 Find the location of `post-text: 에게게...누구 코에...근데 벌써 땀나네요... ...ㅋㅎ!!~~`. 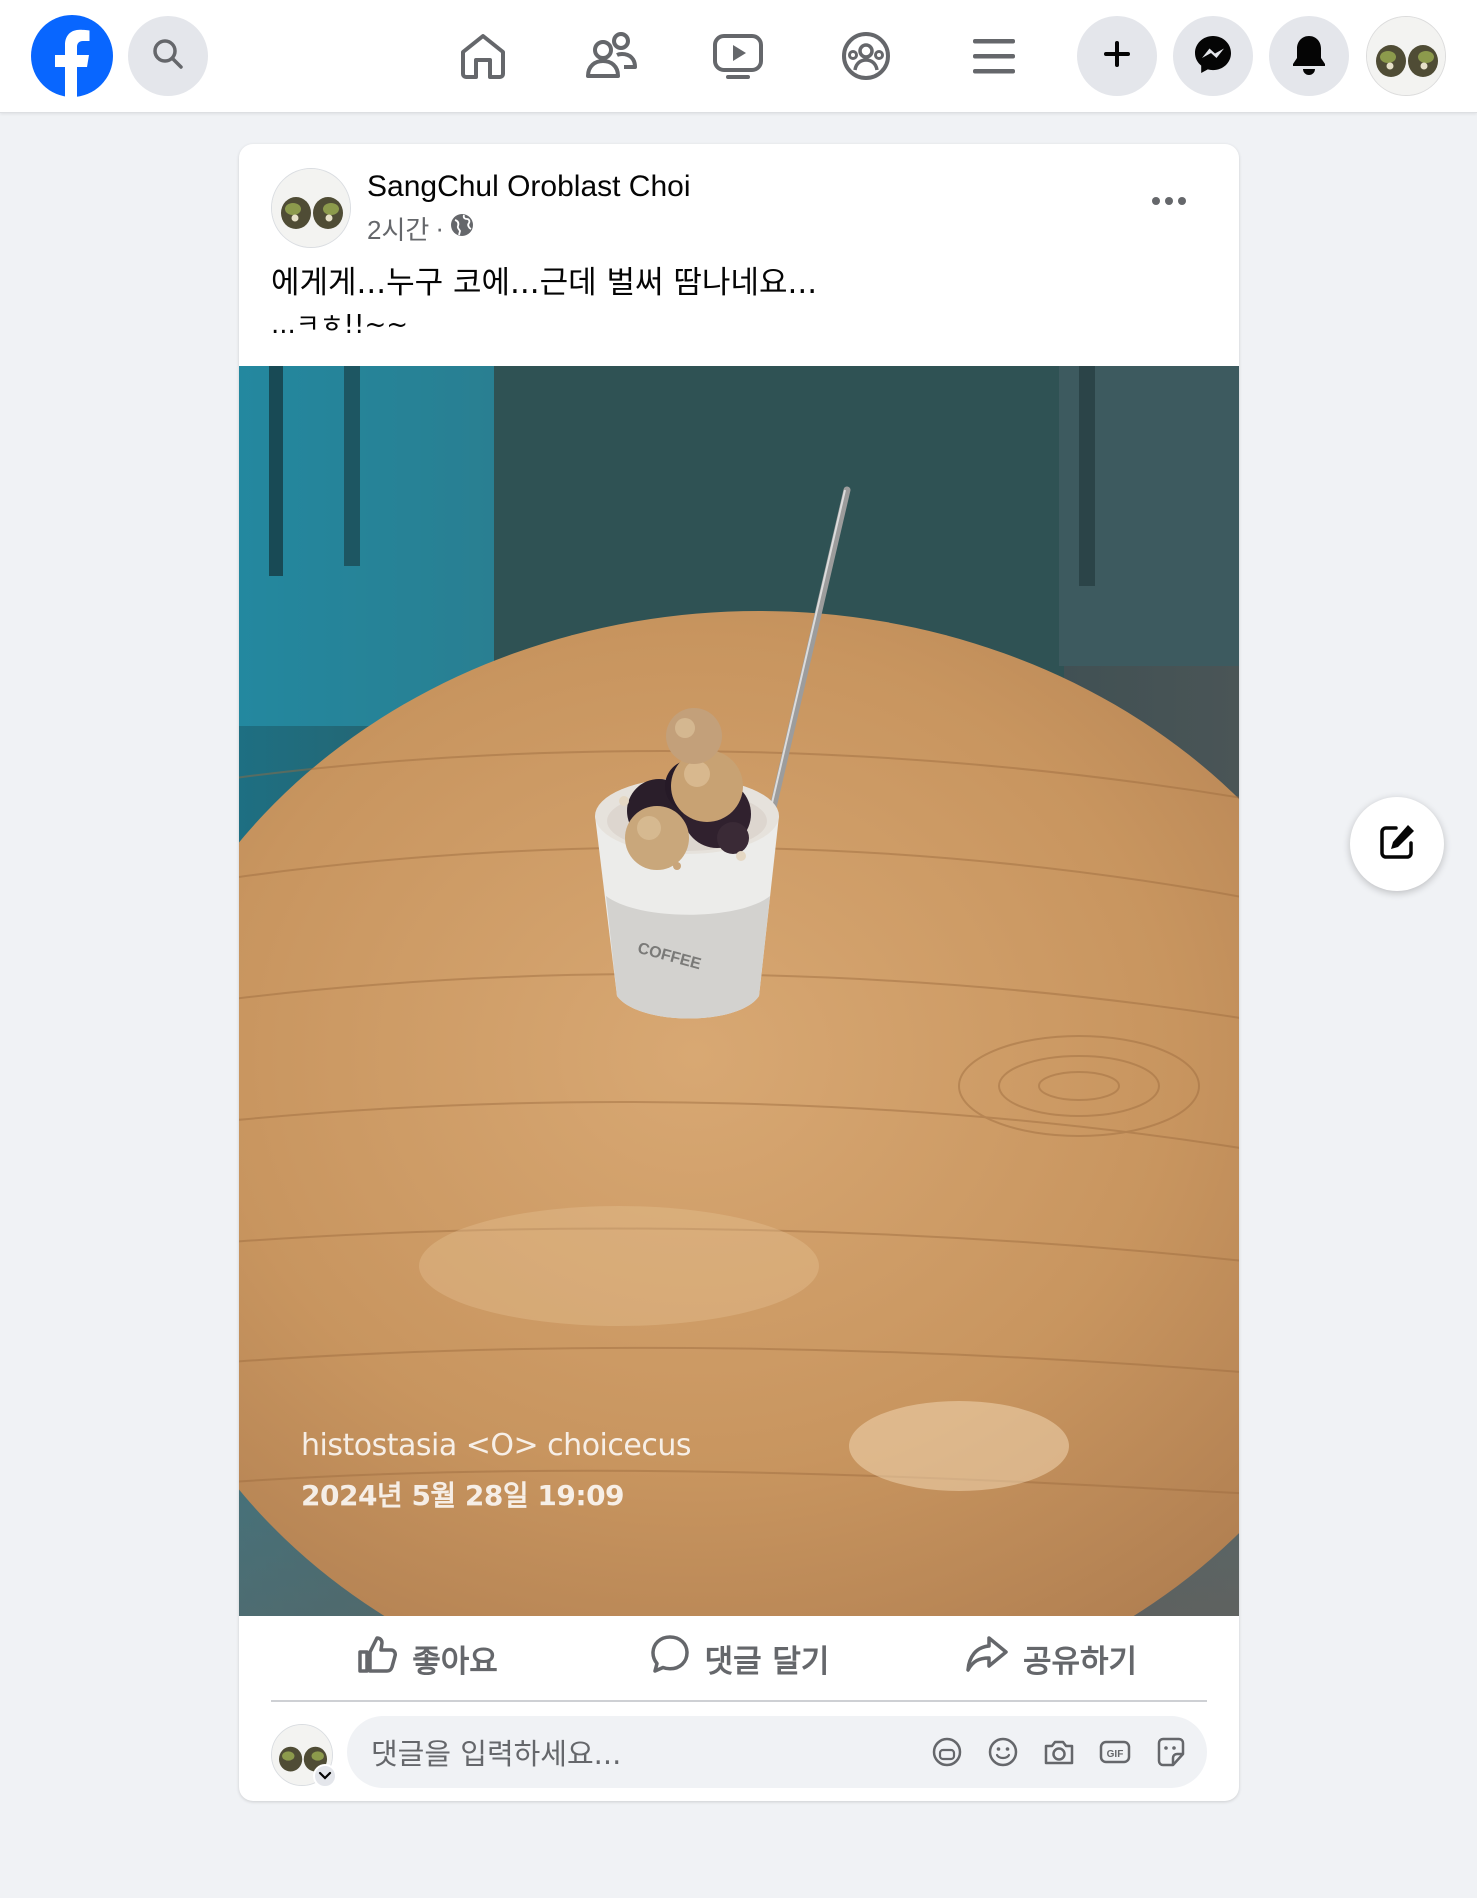

post-text: 에게게...누구 코에...근데 벌써 땀나네요... ...ㅋㅎ!!~~ is located at coordinates (731, 304).